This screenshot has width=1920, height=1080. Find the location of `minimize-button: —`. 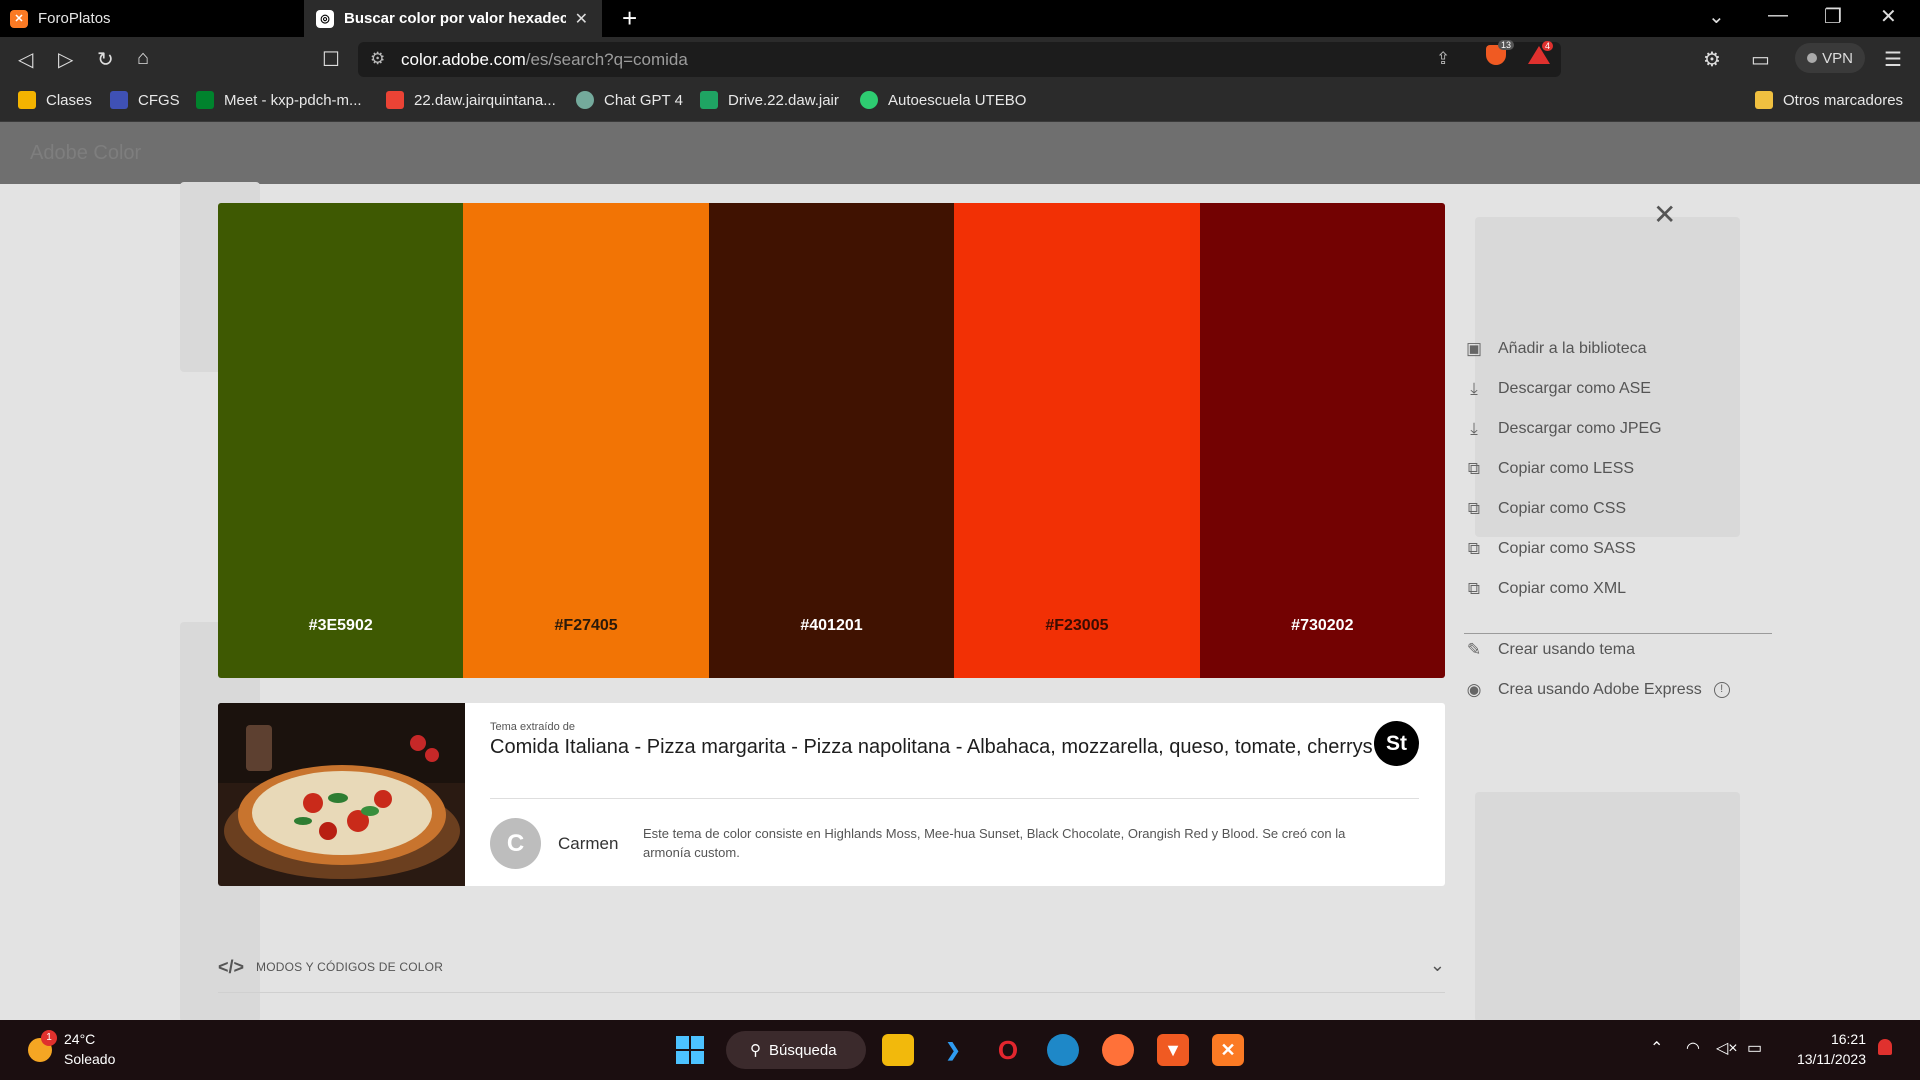

minimize-button: — is located at coordinates (1778, 15).